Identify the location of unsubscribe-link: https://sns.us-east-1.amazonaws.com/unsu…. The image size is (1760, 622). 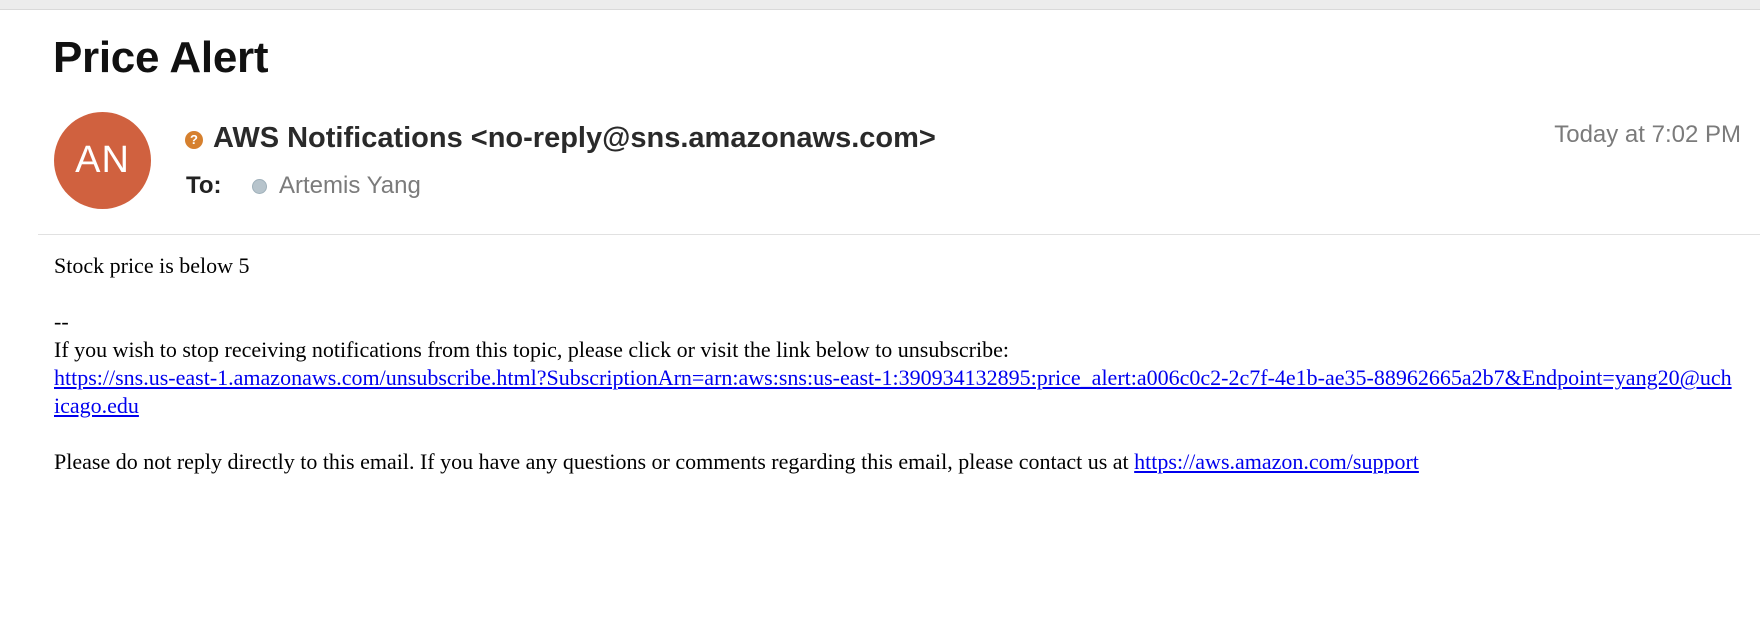
(893, 391).